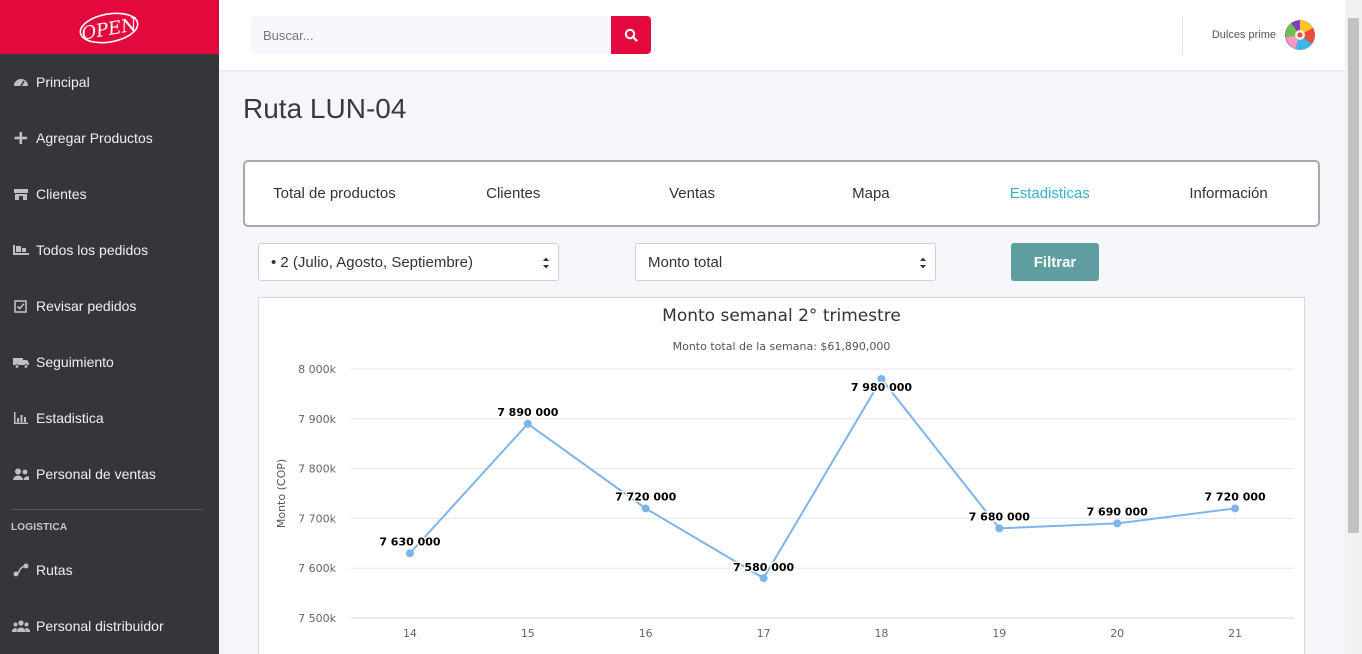 The image size is (1362, 654). Describe the element at coordinates (317, 419) in the screenshot. I see `y-tick-label: 7 900k` at that location.